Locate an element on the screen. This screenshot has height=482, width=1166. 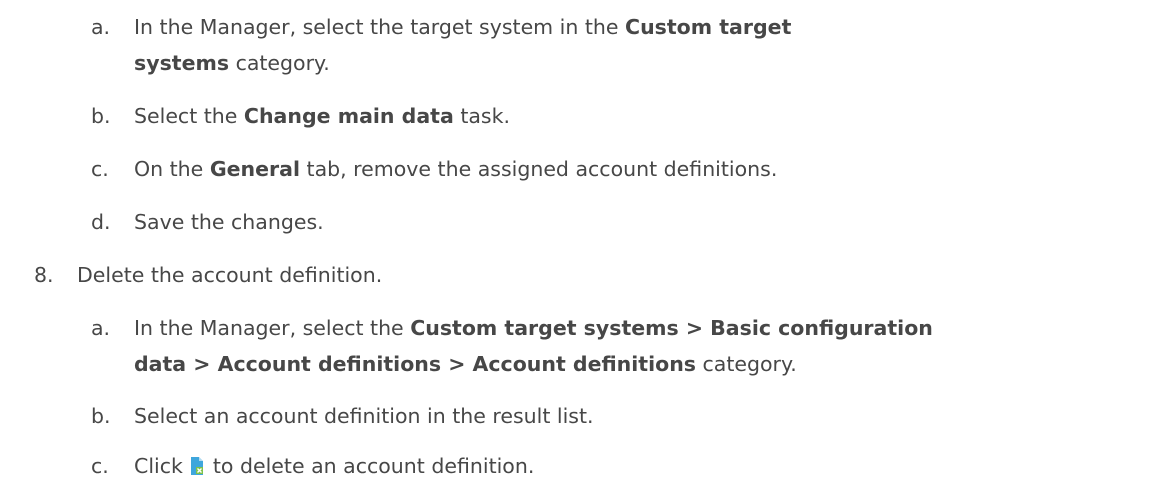
task-name: Change main data is located at coordinates (348, 116).